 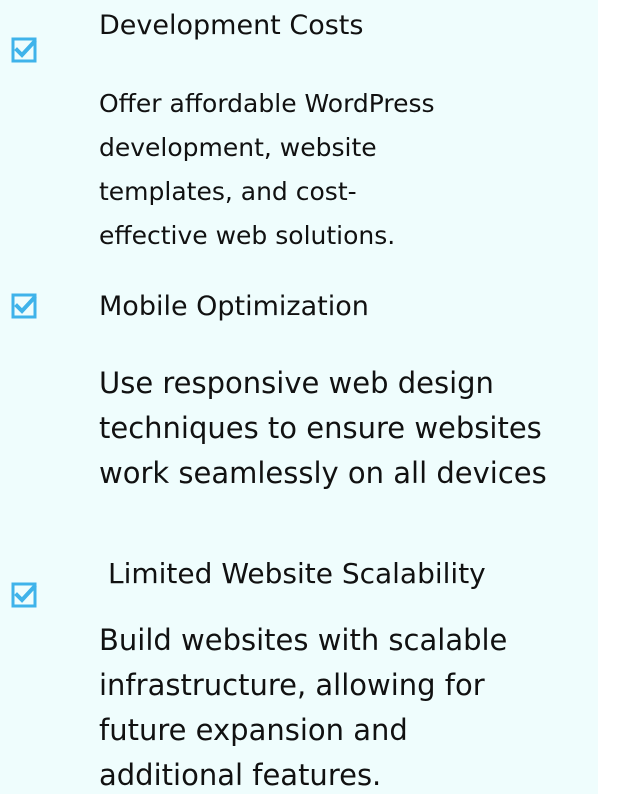 What do you see at coordinates (320, 428) in the screenshot?
I see `description-line: techniques to ensure websites` at bounding box center [320, 428].